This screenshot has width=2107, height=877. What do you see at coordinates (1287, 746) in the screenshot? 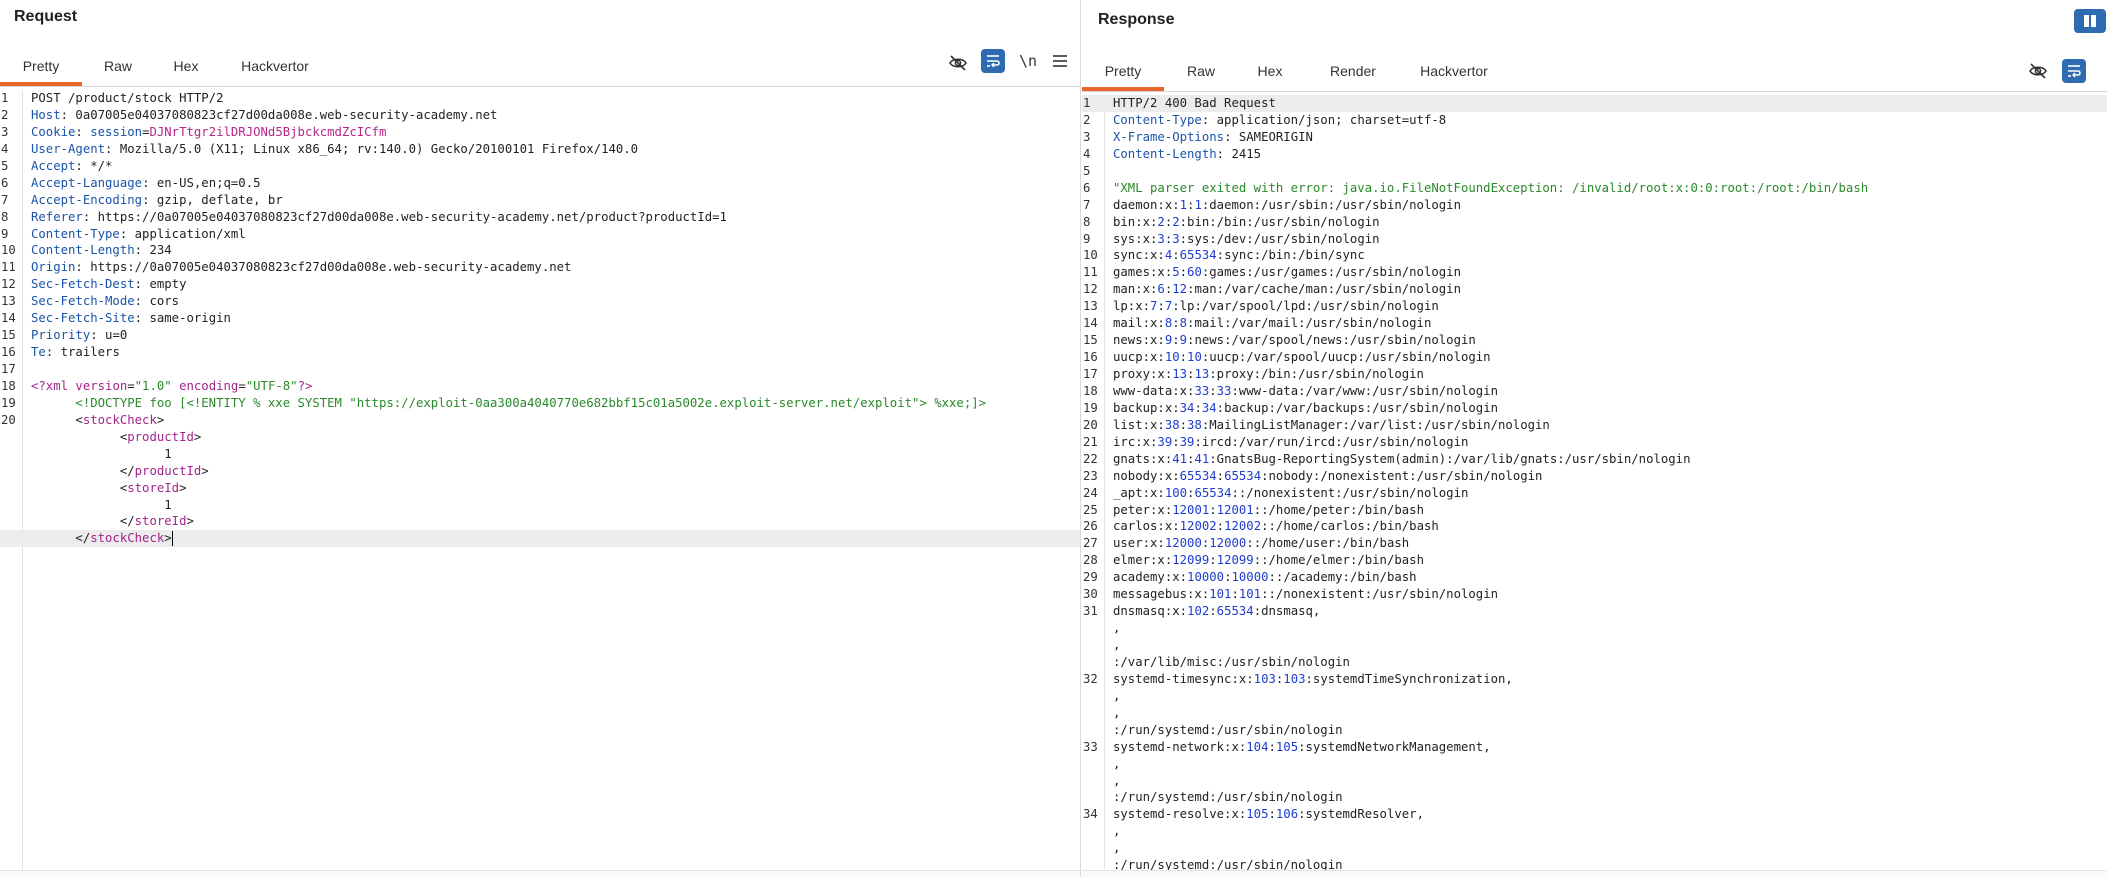
I see `code-token: 105` at bounding box center [1287, 746].